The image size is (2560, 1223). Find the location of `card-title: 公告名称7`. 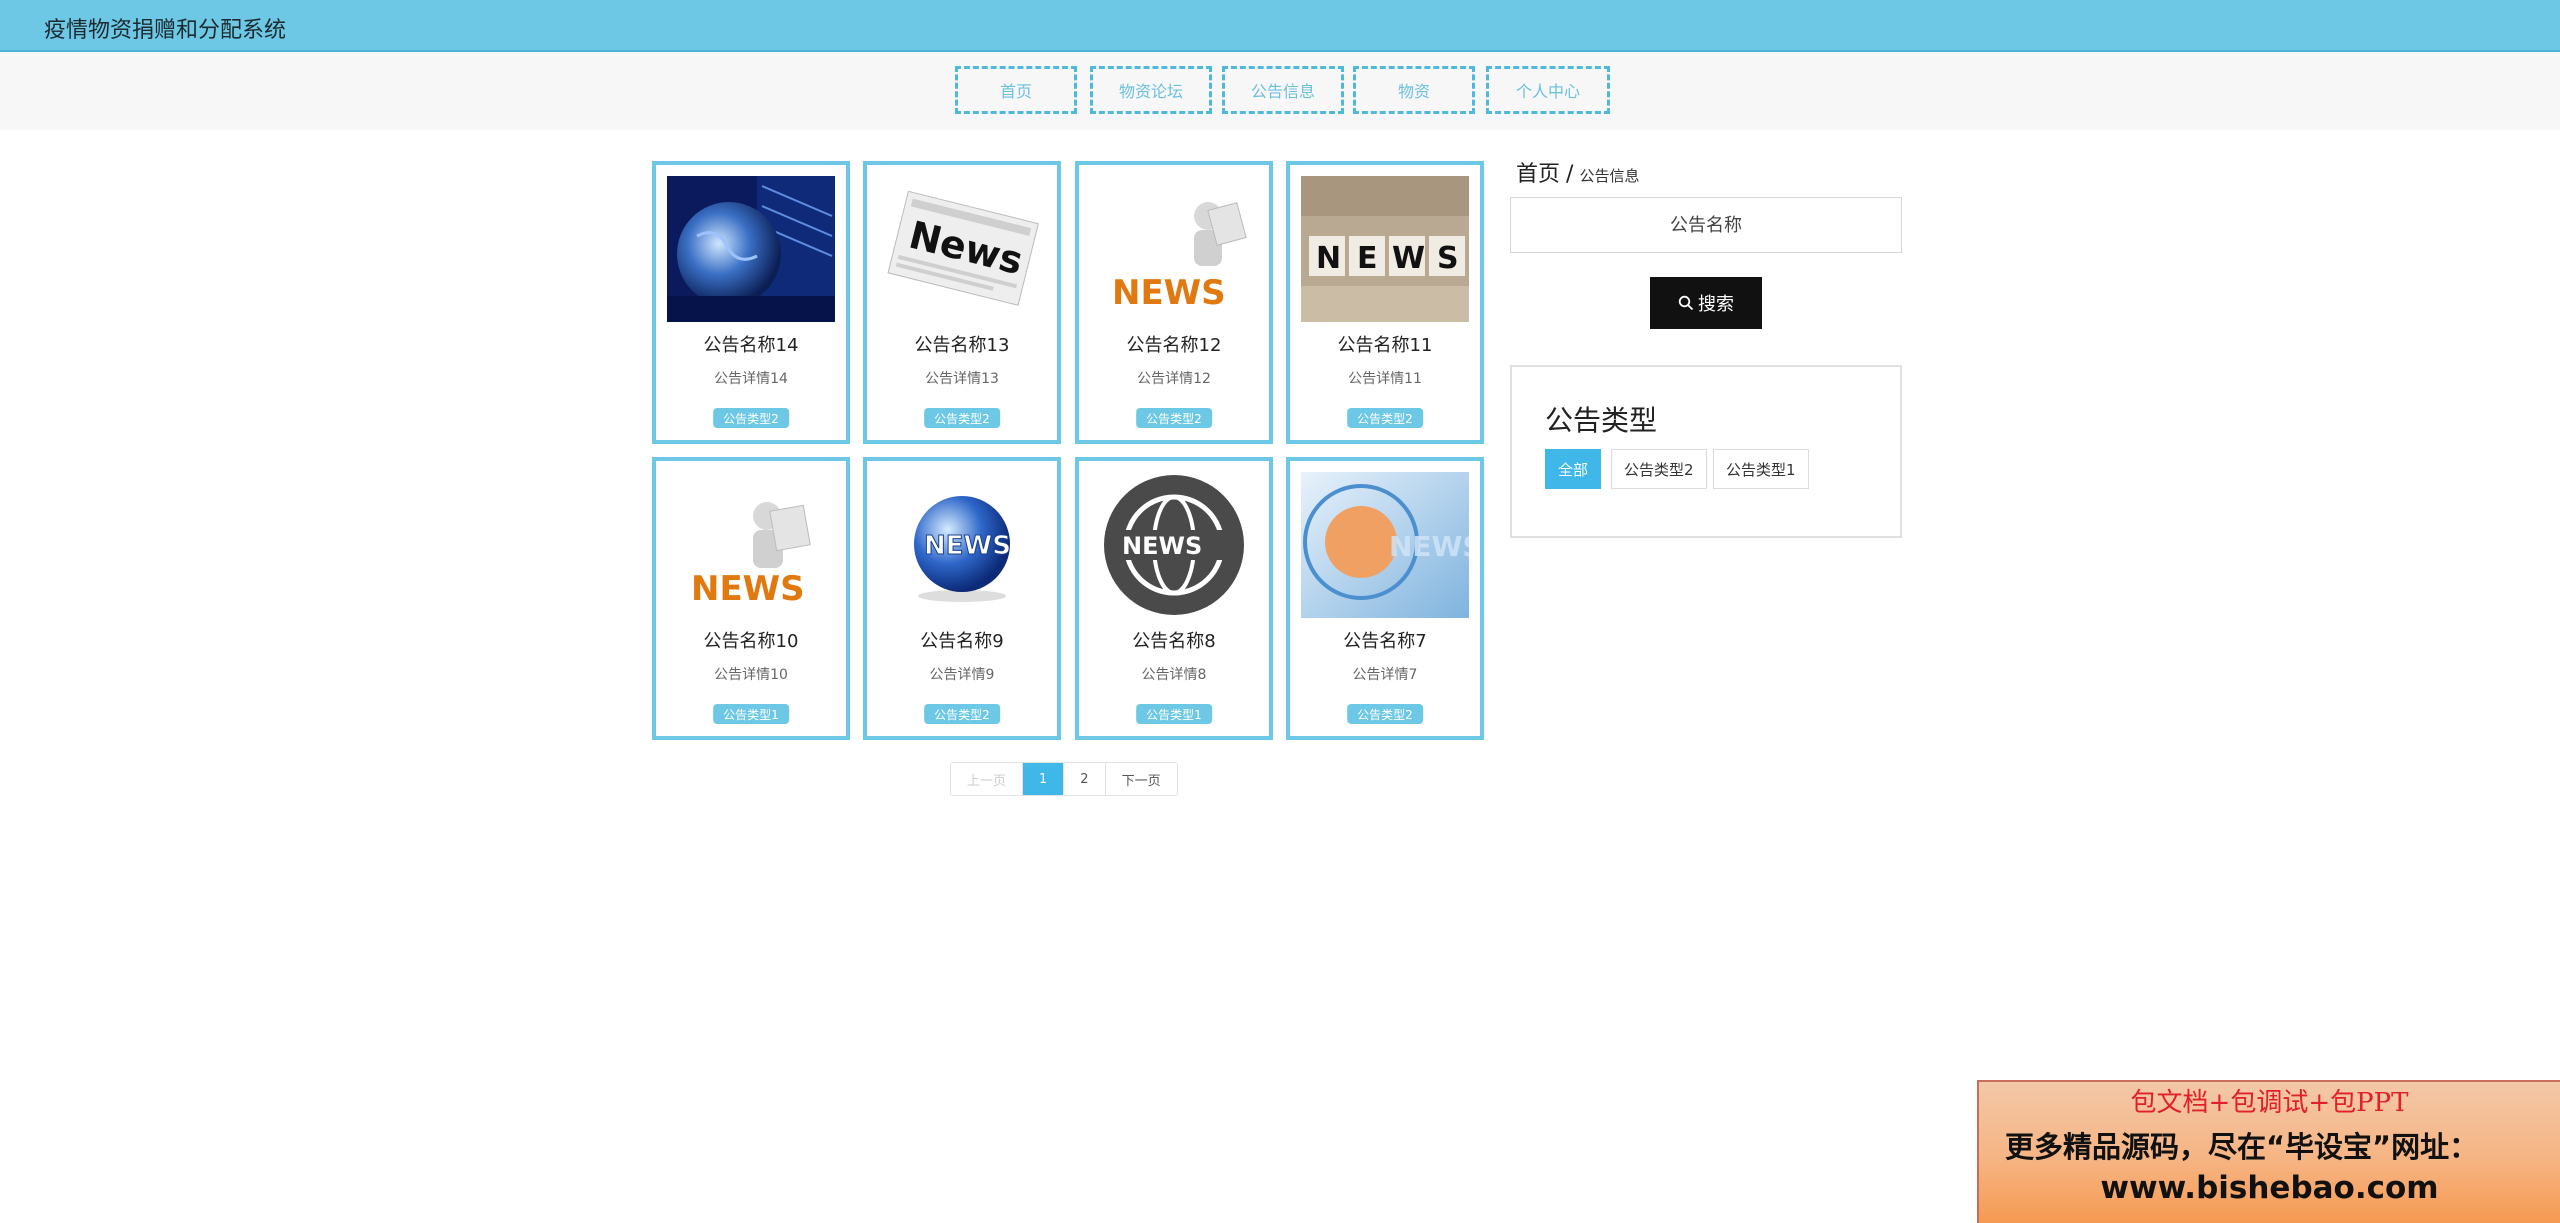

card-title: 公告名称7 is located at coordinates (1385, 641).